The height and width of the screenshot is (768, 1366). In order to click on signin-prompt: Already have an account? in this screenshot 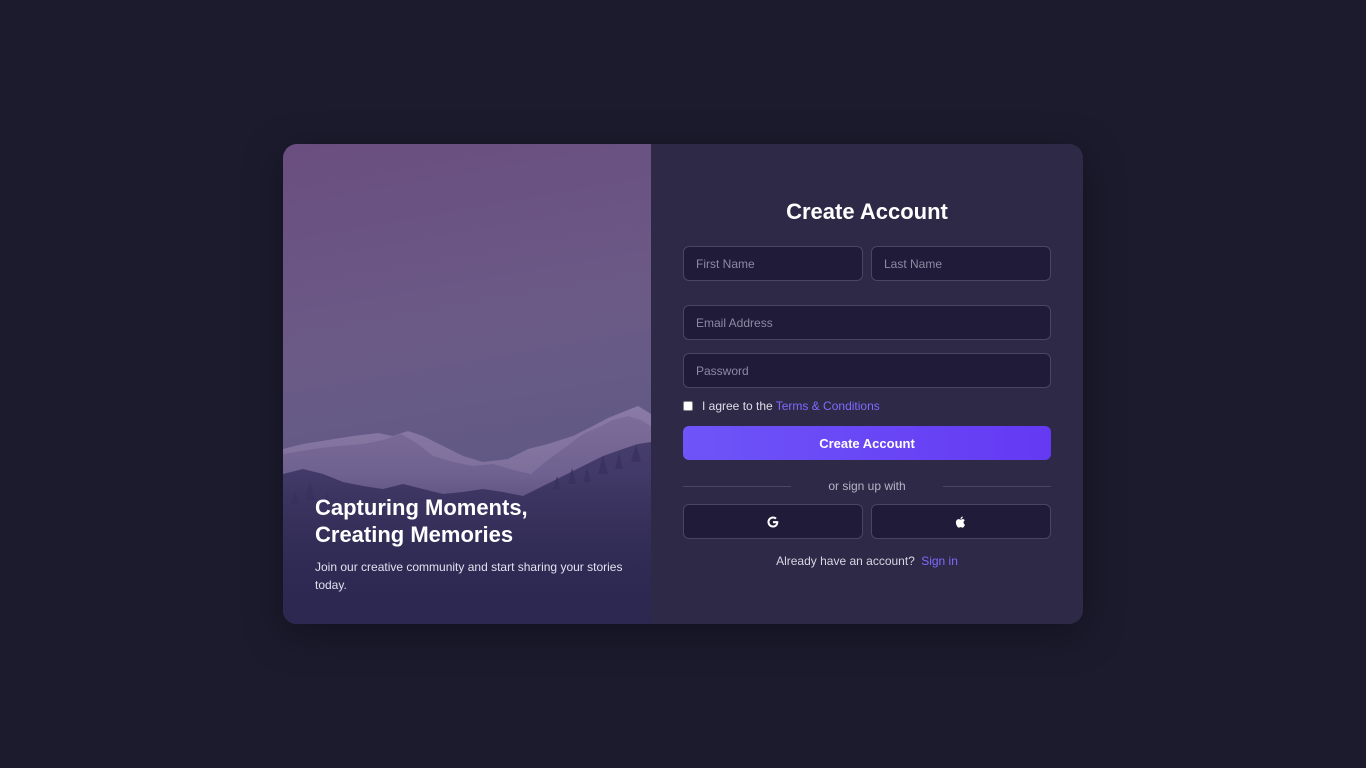, I will do `click(845, 561)`.